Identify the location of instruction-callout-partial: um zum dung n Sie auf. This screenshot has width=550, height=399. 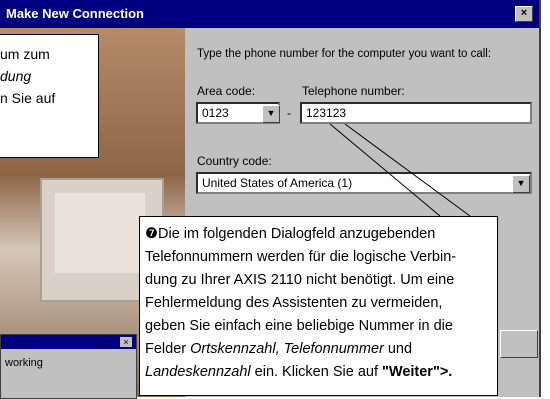
(49, 96).